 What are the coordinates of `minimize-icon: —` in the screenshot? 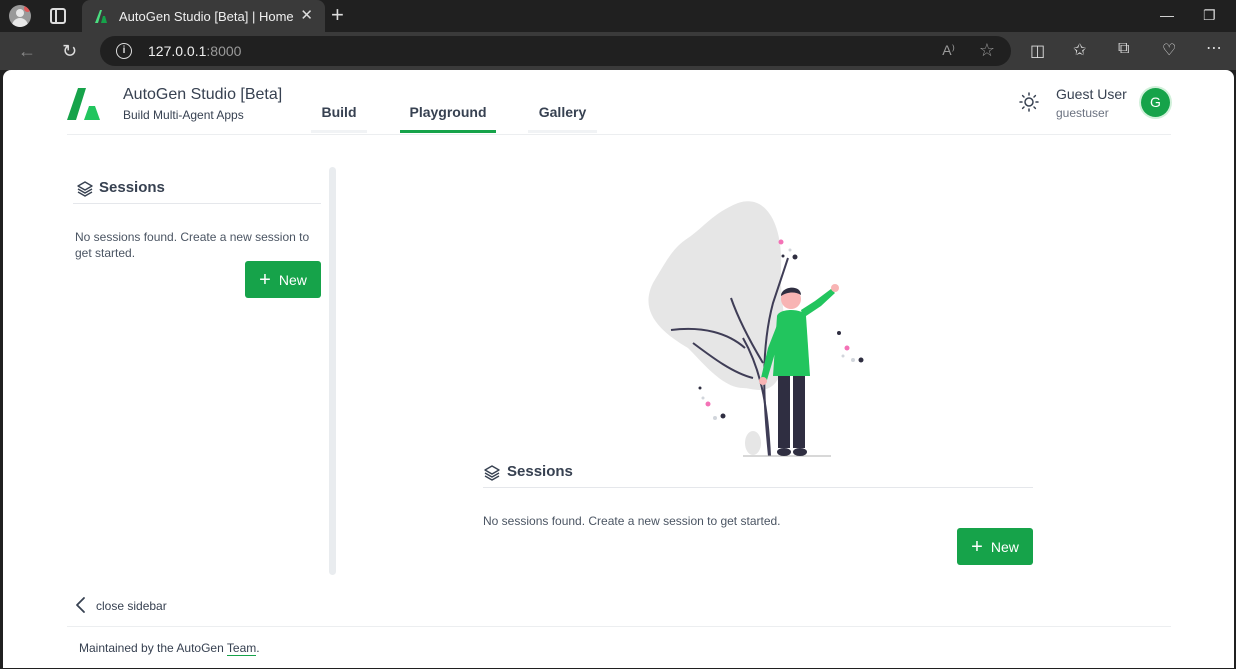 It's located at (1167, 15).